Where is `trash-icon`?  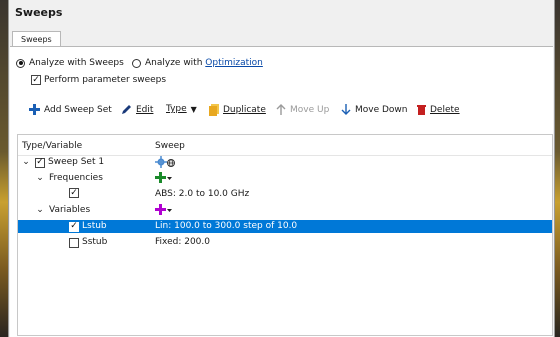
trash-icon is located at coordinates (421, 110).